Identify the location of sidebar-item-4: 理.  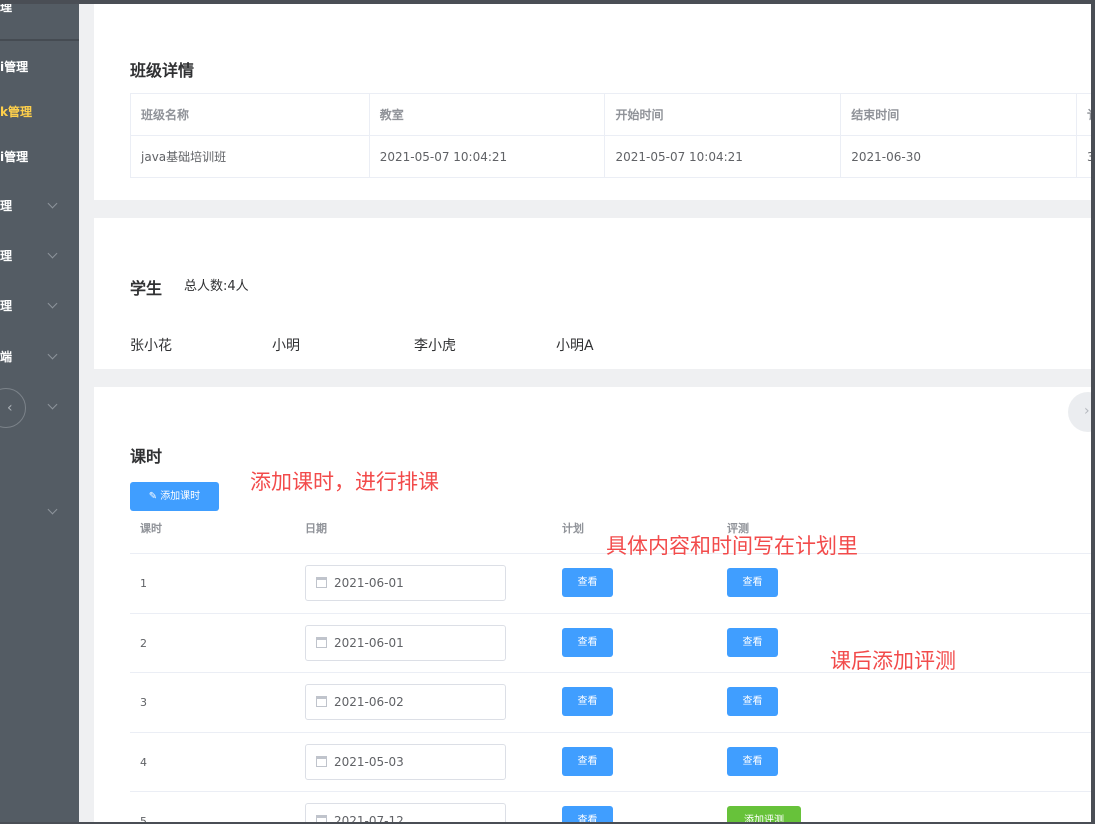
(39, 206).